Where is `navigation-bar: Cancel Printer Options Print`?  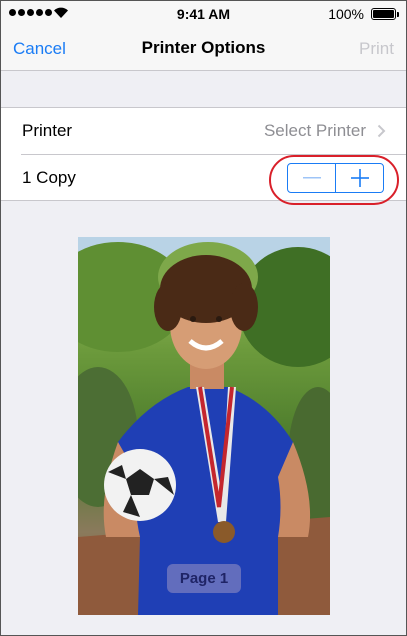
navigation-bar: Cancel Printer Options Print is located at coordinates (203, 49).